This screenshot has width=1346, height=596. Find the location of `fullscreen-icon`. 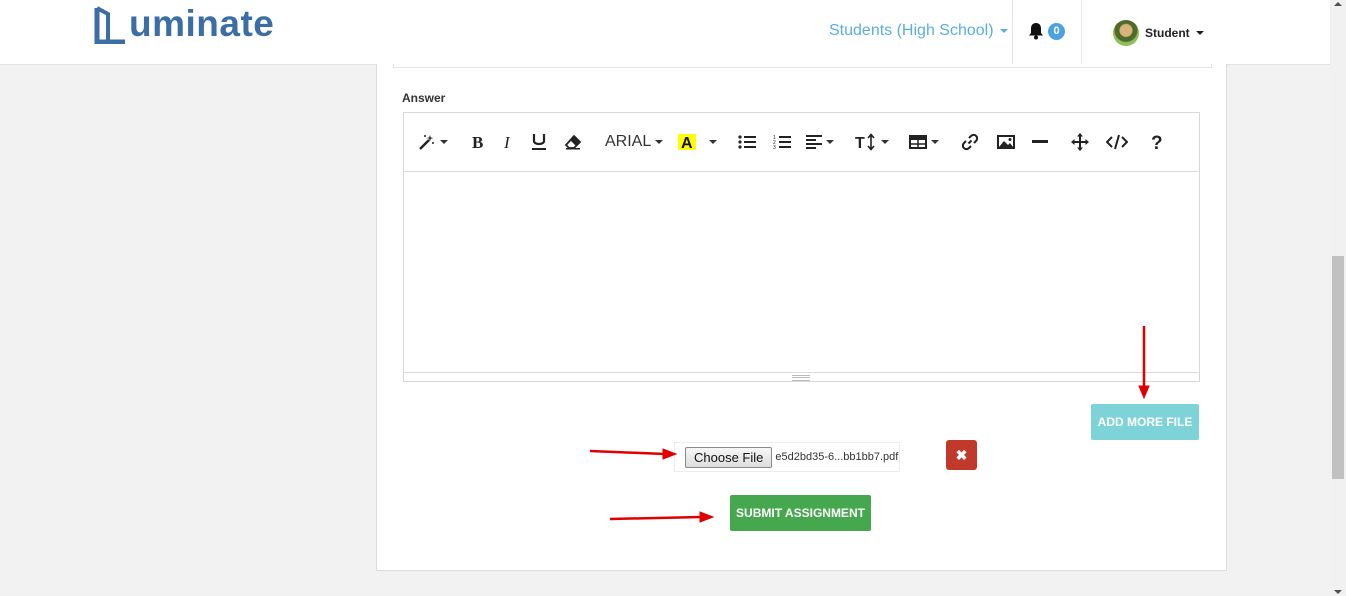

fullscreen-icon is located at coordinates (1080, 142).